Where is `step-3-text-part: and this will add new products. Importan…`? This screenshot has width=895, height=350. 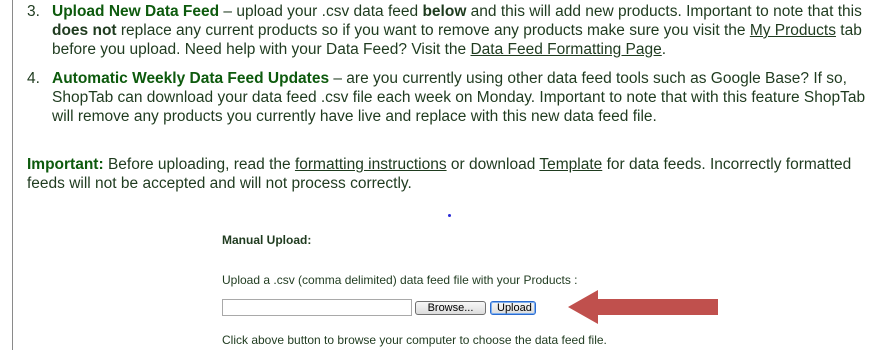
step-3-text-part: and this will add new products. Importan… is located at coordinates (664, 11).